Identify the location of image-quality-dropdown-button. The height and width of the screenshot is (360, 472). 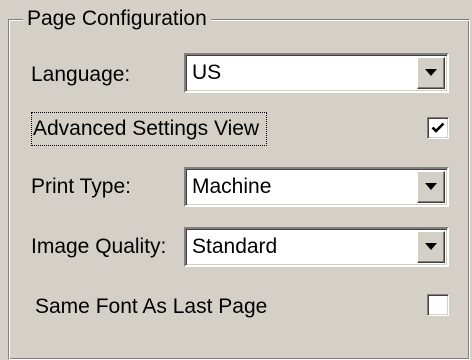
(431, 247).